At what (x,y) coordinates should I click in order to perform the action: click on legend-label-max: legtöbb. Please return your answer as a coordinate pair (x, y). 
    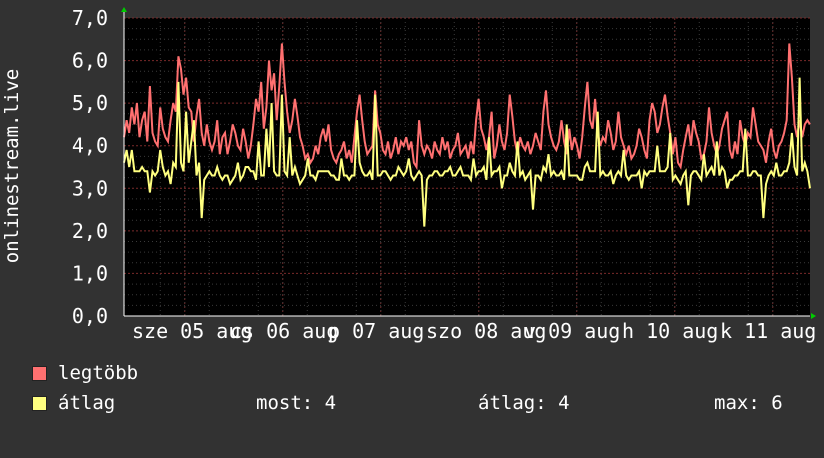
    Looking at the image, I should click on (98, 373).